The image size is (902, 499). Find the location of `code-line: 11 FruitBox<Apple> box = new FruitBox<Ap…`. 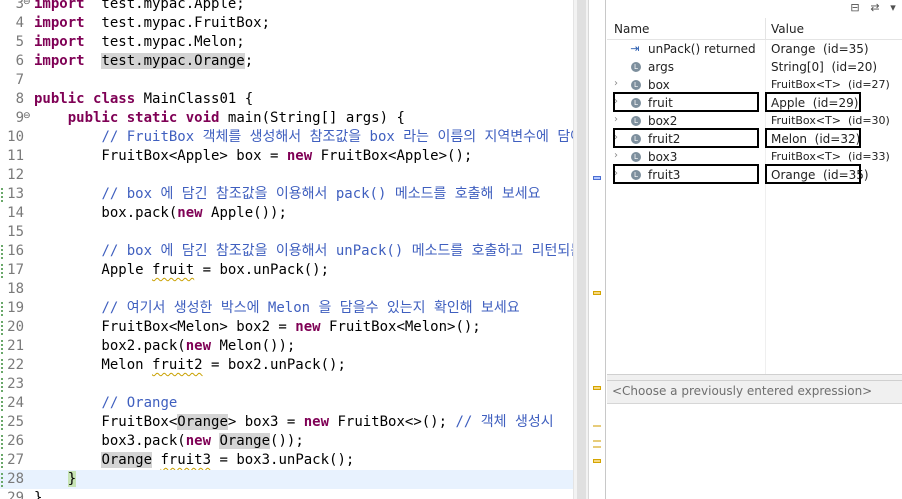

code-line: 11 FruitBox<Apple> box = new FruitBox<Ap… is located at coordinates (286, 156).